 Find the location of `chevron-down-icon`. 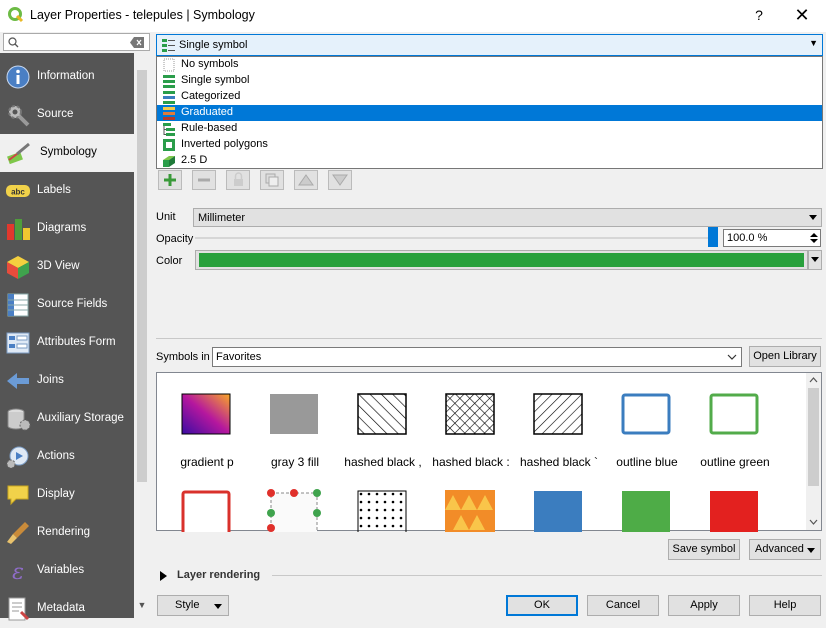

chevron-down-icon is located at coordinates (813, 522).